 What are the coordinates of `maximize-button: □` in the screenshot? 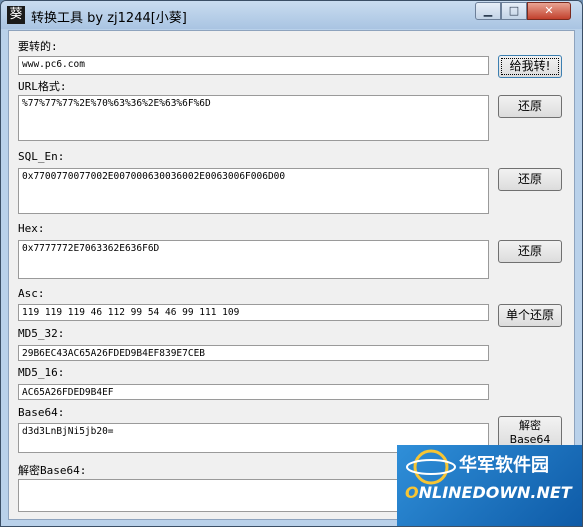 It's located at (514, 11).